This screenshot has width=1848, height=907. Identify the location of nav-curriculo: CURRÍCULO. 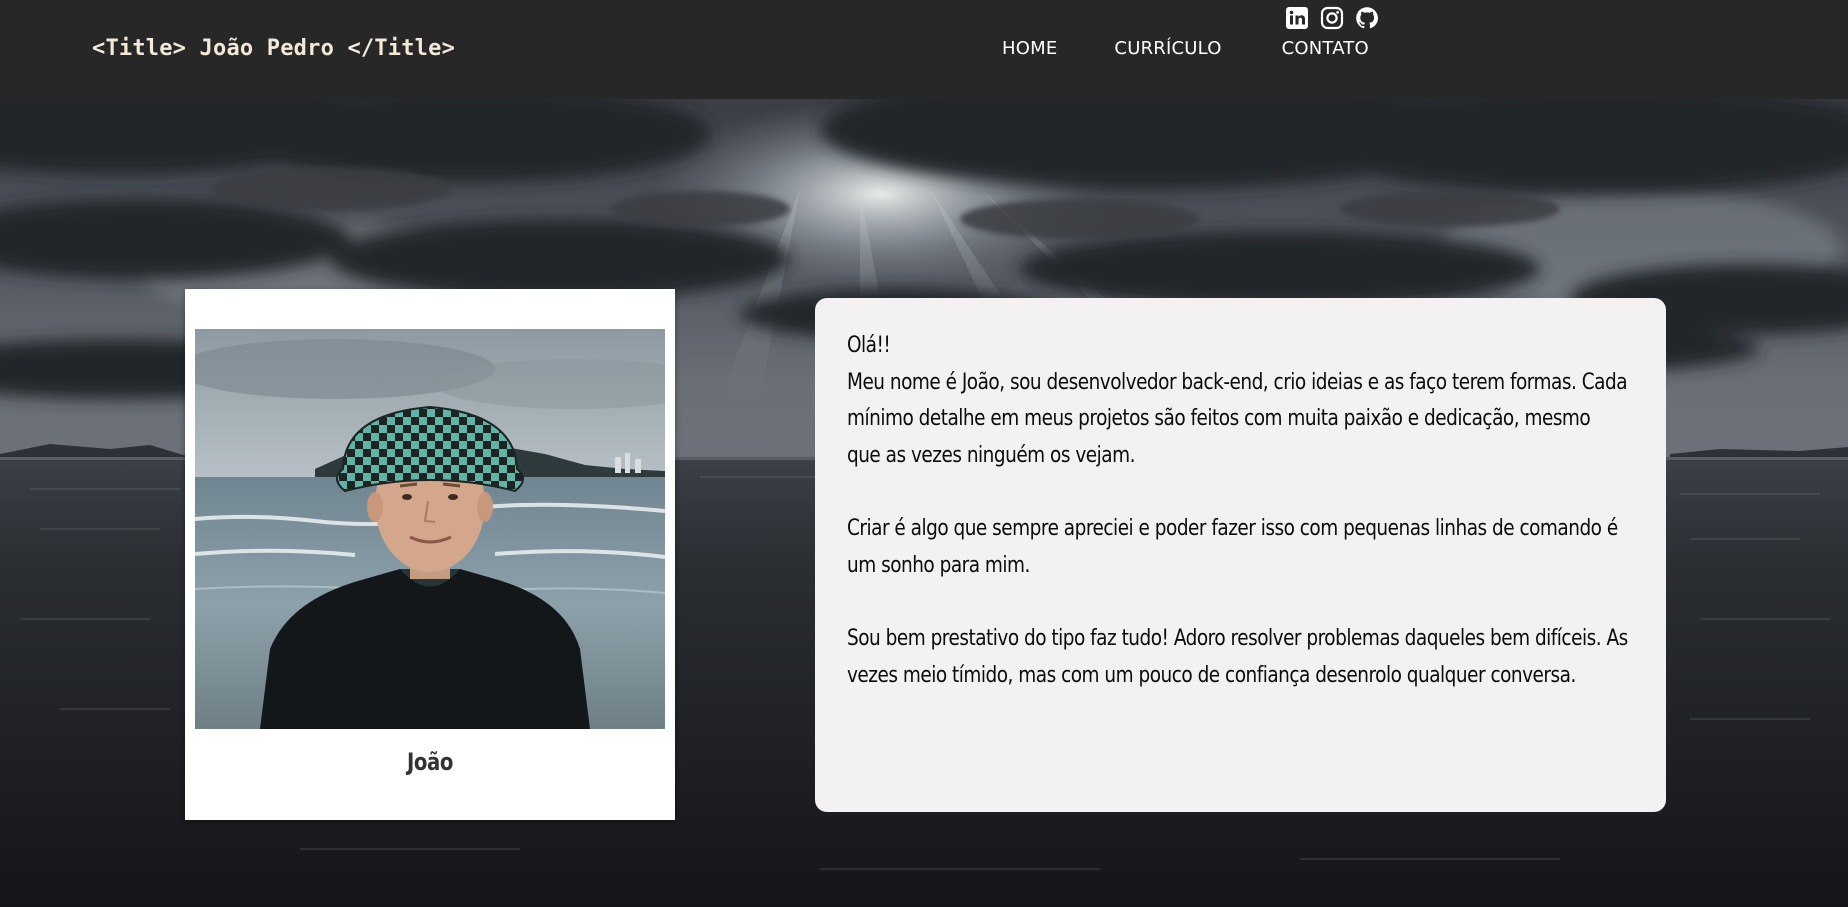
(1167, 48).